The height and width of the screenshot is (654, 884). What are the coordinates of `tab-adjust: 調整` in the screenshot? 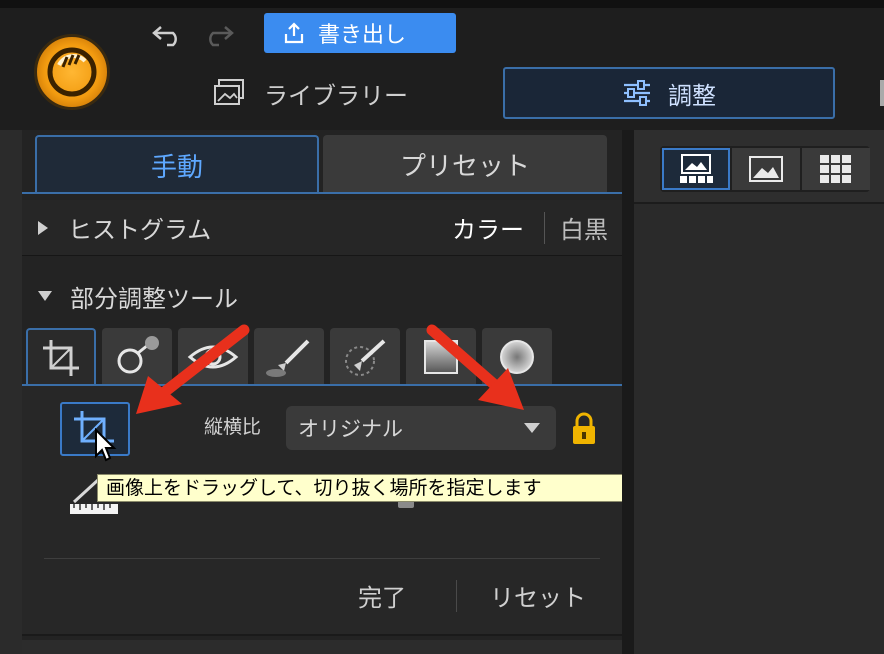 It's located at (669, 93).